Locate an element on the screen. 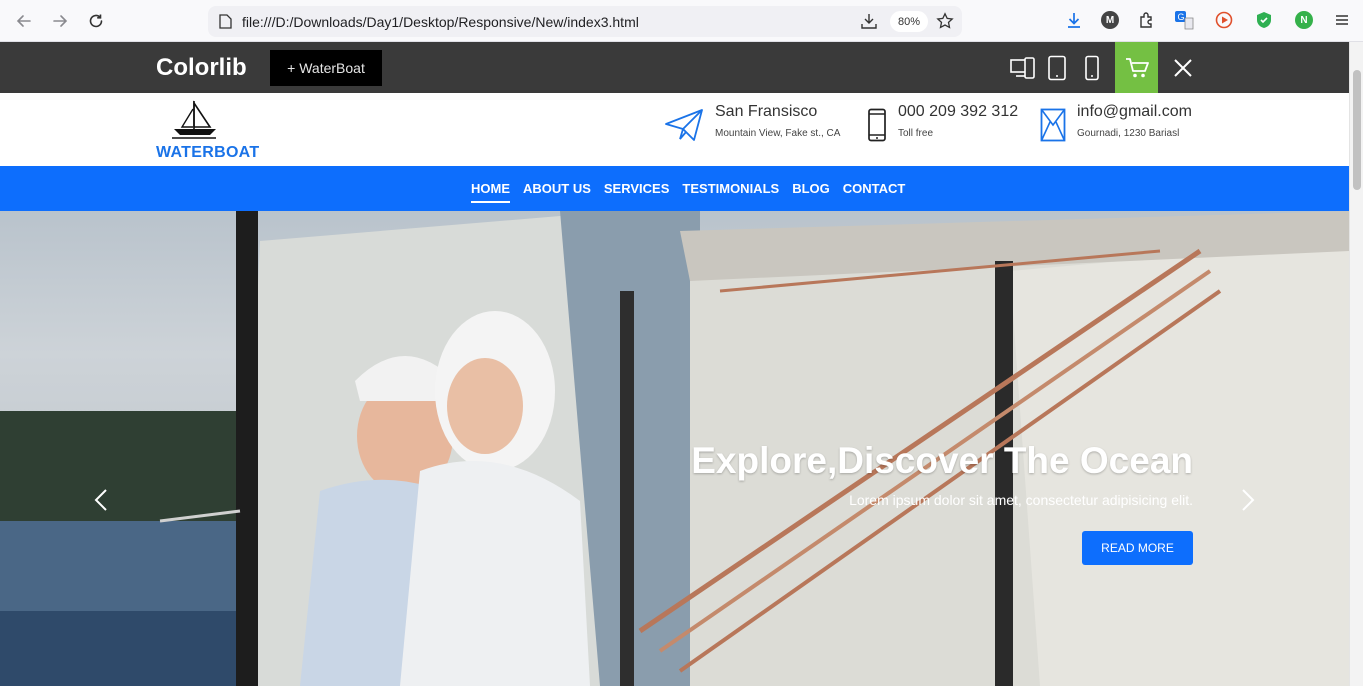  contact-sub: Toll free is located at coordinates (916, 133).